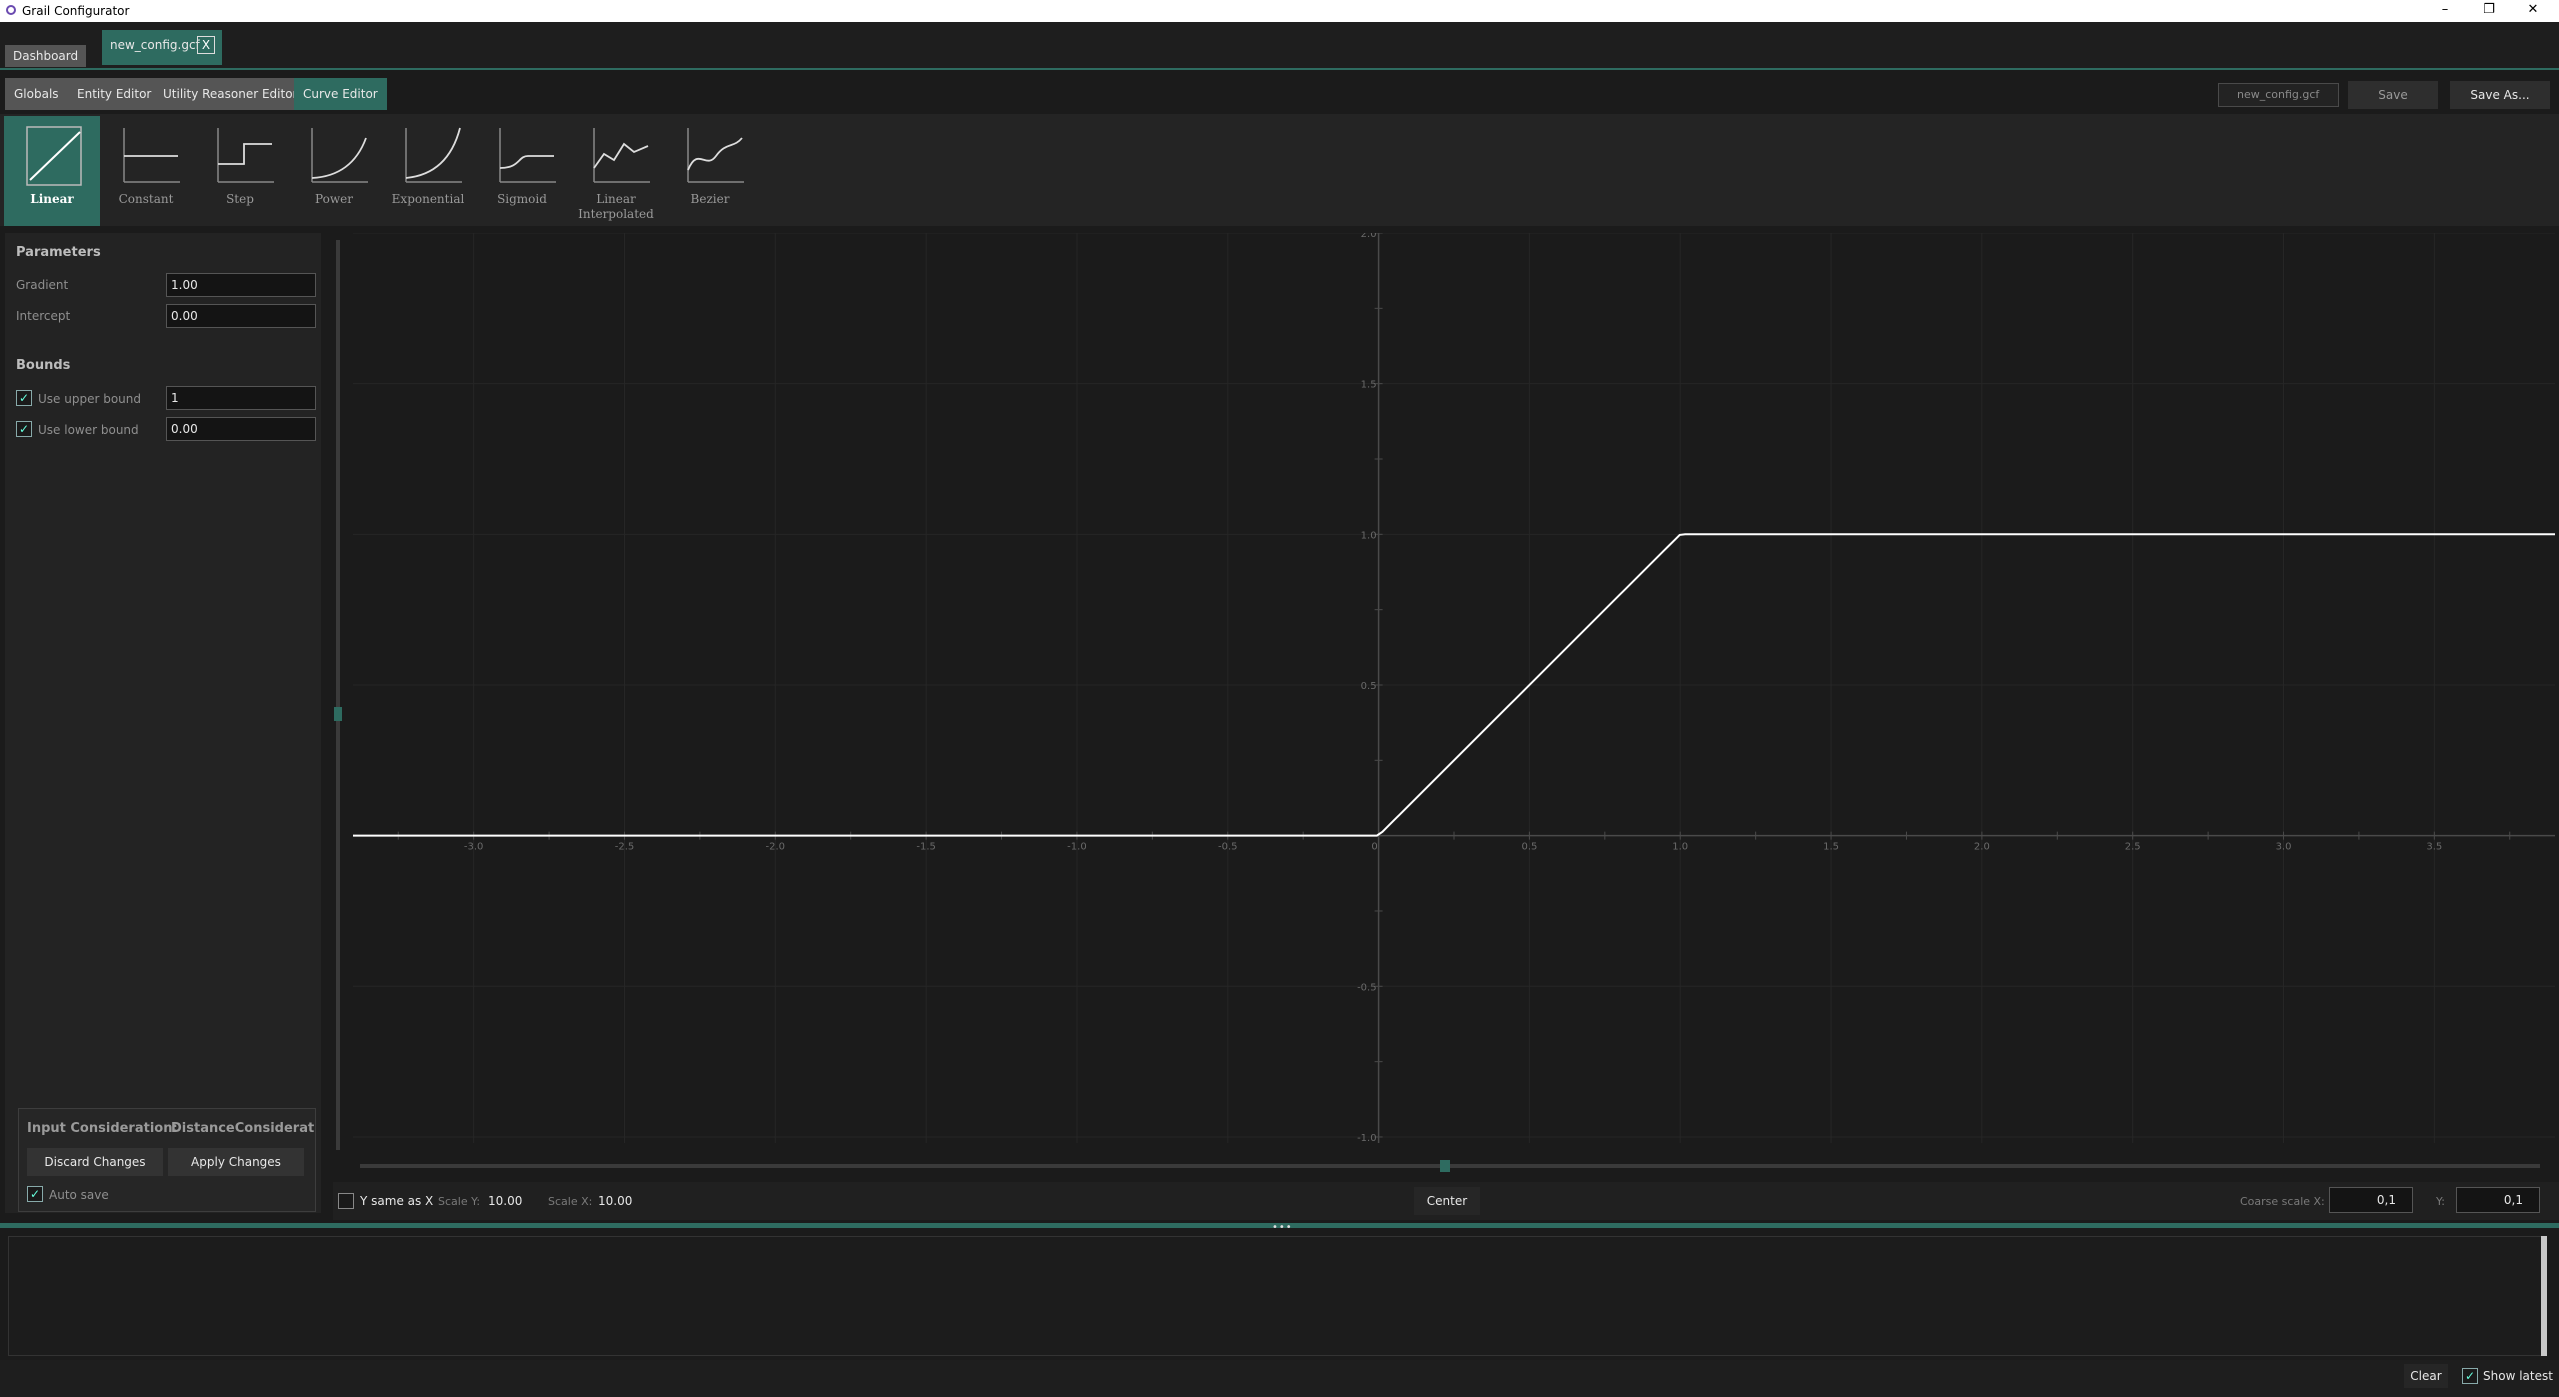 This screenshot has width=2559, height=1397. Describe the element at coordinates (1279, 11) in the screenshot. I see `title-bar: Grail Configurator – ❐ ✕` at that location.